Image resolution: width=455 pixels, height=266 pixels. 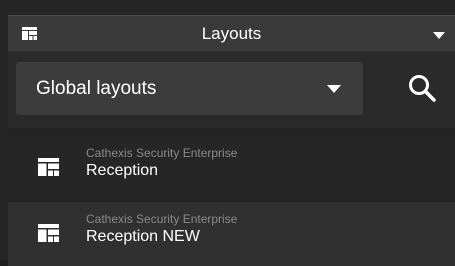 I want to click on search-icon, so click(x=422, y=88).